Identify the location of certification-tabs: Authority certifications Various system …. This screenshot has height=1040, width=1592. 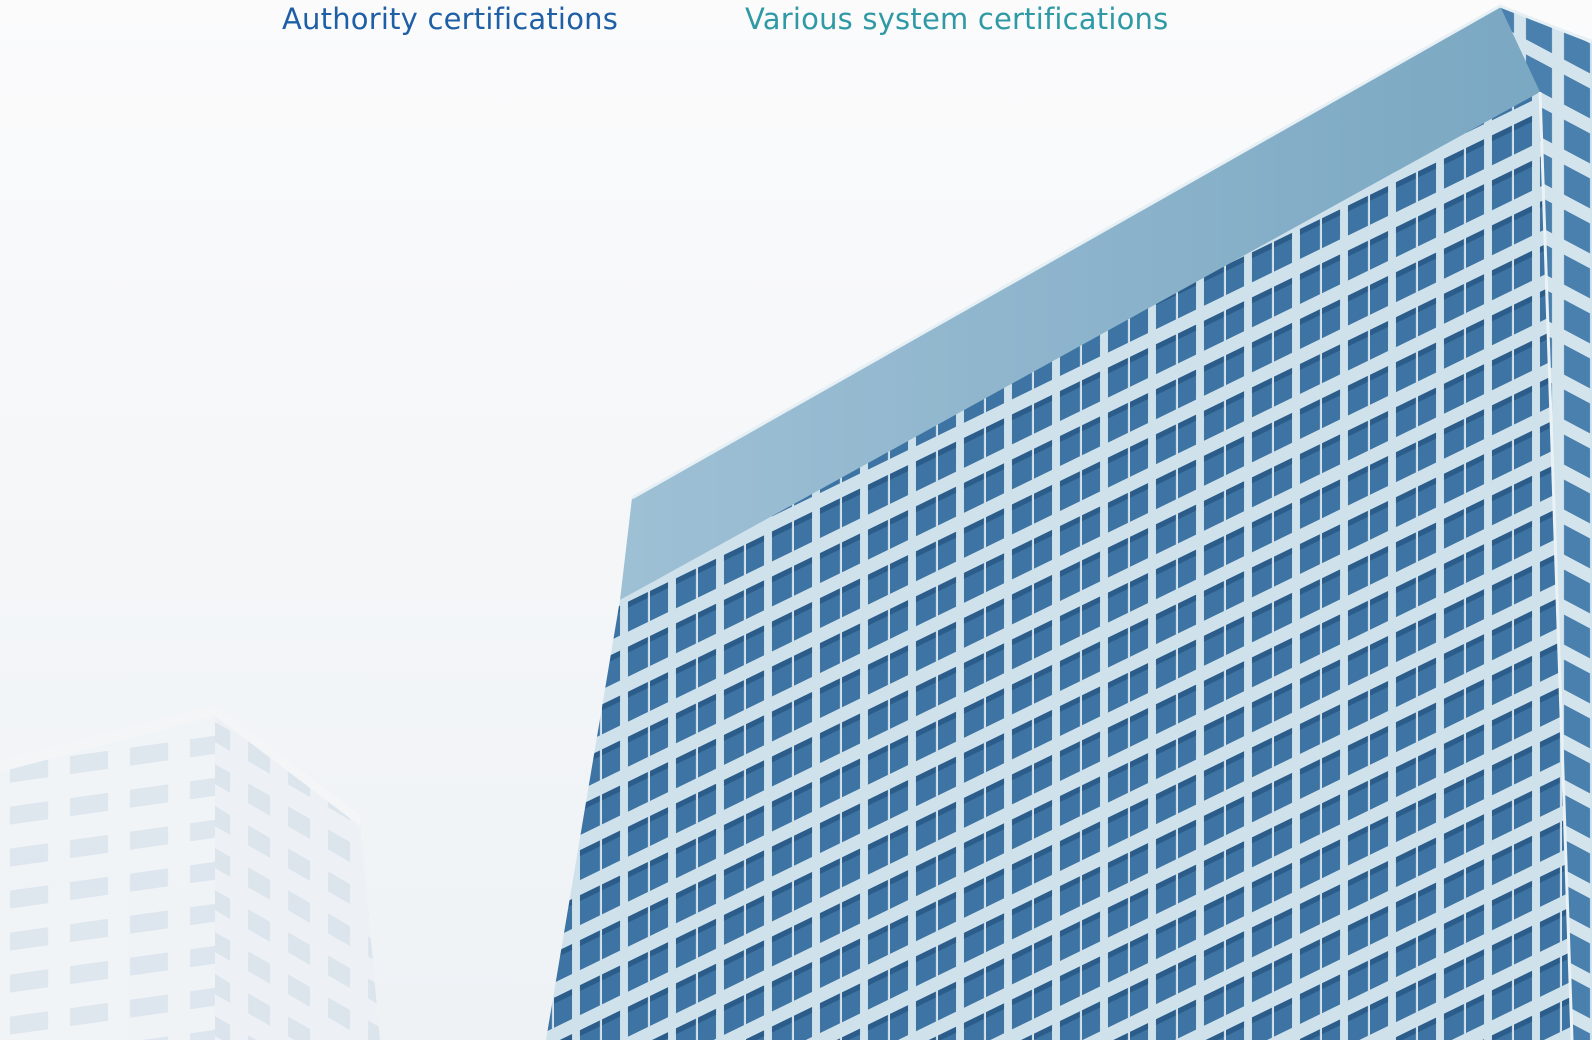
(796, 22).